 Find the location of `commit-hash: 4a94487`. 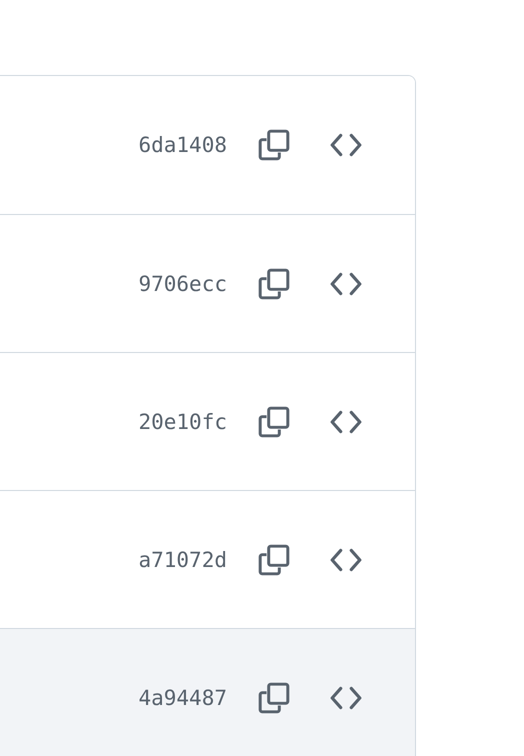

commit-hash: 4a94487 is located at coordinates (182, 698).